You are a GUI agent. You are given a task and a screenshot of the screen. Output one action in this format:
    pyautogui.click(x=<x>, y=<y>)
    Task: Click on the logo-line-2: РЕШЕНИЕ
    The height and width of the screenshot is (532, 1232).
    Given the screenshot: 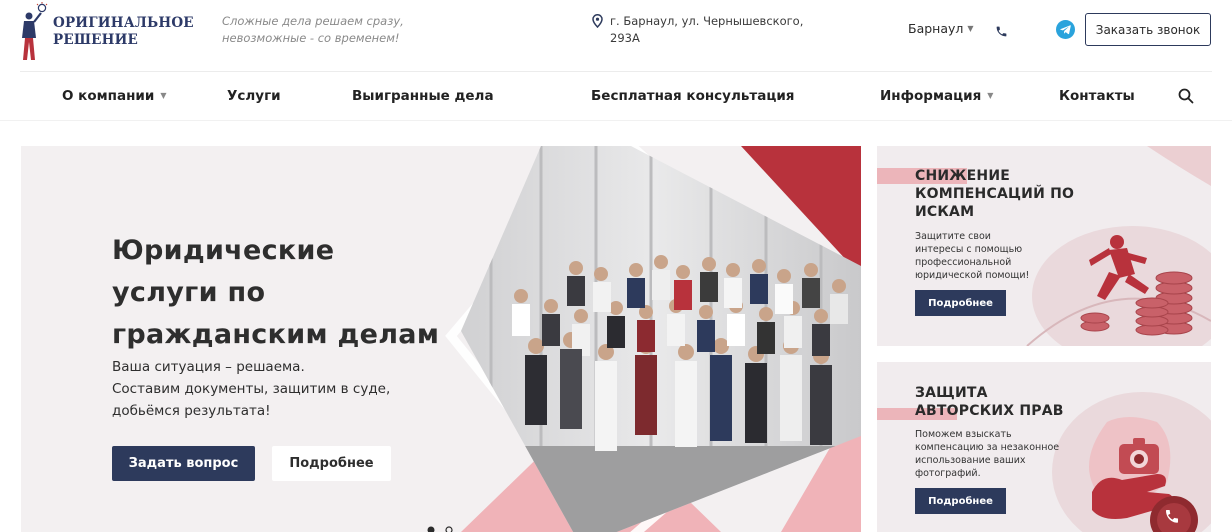 What is the action you would take?
    pyautogui.click(x=96, y=40)
    